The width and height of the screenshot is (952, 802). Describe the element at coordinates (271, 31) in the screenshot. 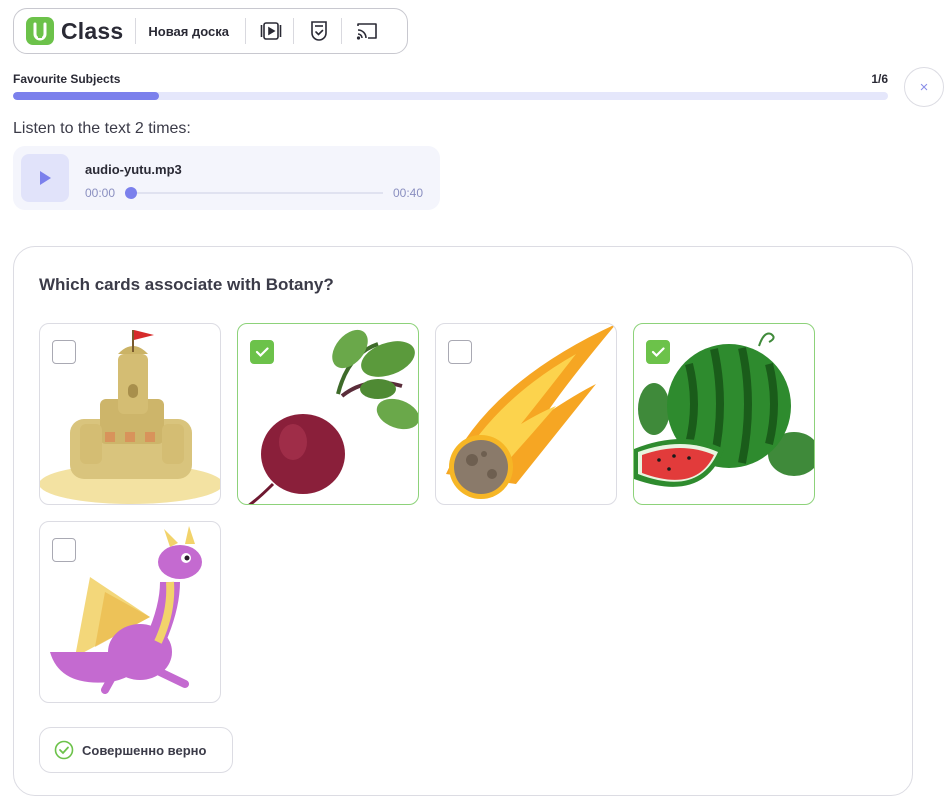

I see `video-player-icon` at that location.